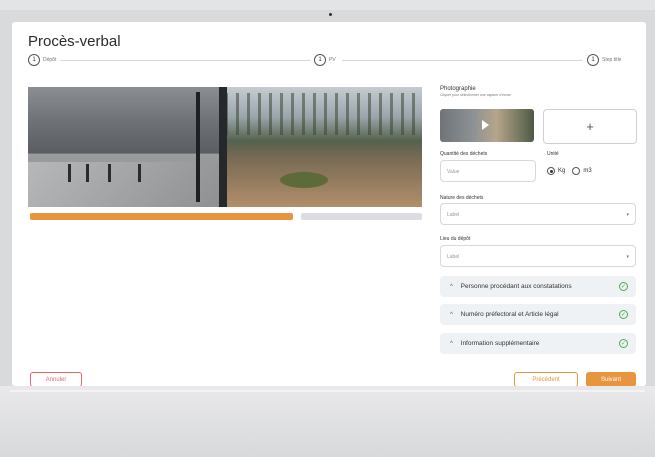 The width and height of the screenshot is (655, 457). I want to click on step-pv: 1 PV, so click(325, 60).